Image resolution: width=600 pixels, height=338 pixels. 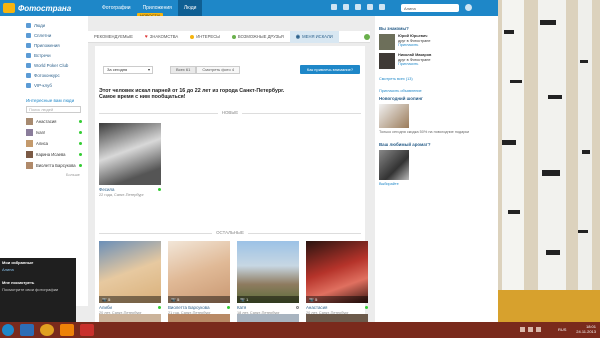 I want to click on person-photo: 📷 1, so click(x=268, y=272).